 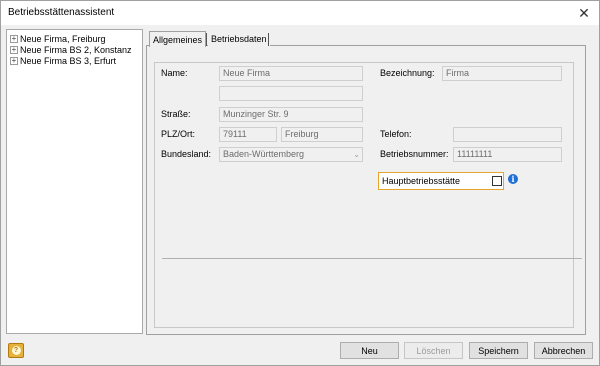 I want to click on headquarters-label: Hauptbetriebsstätte, so click(x=421, y=181).